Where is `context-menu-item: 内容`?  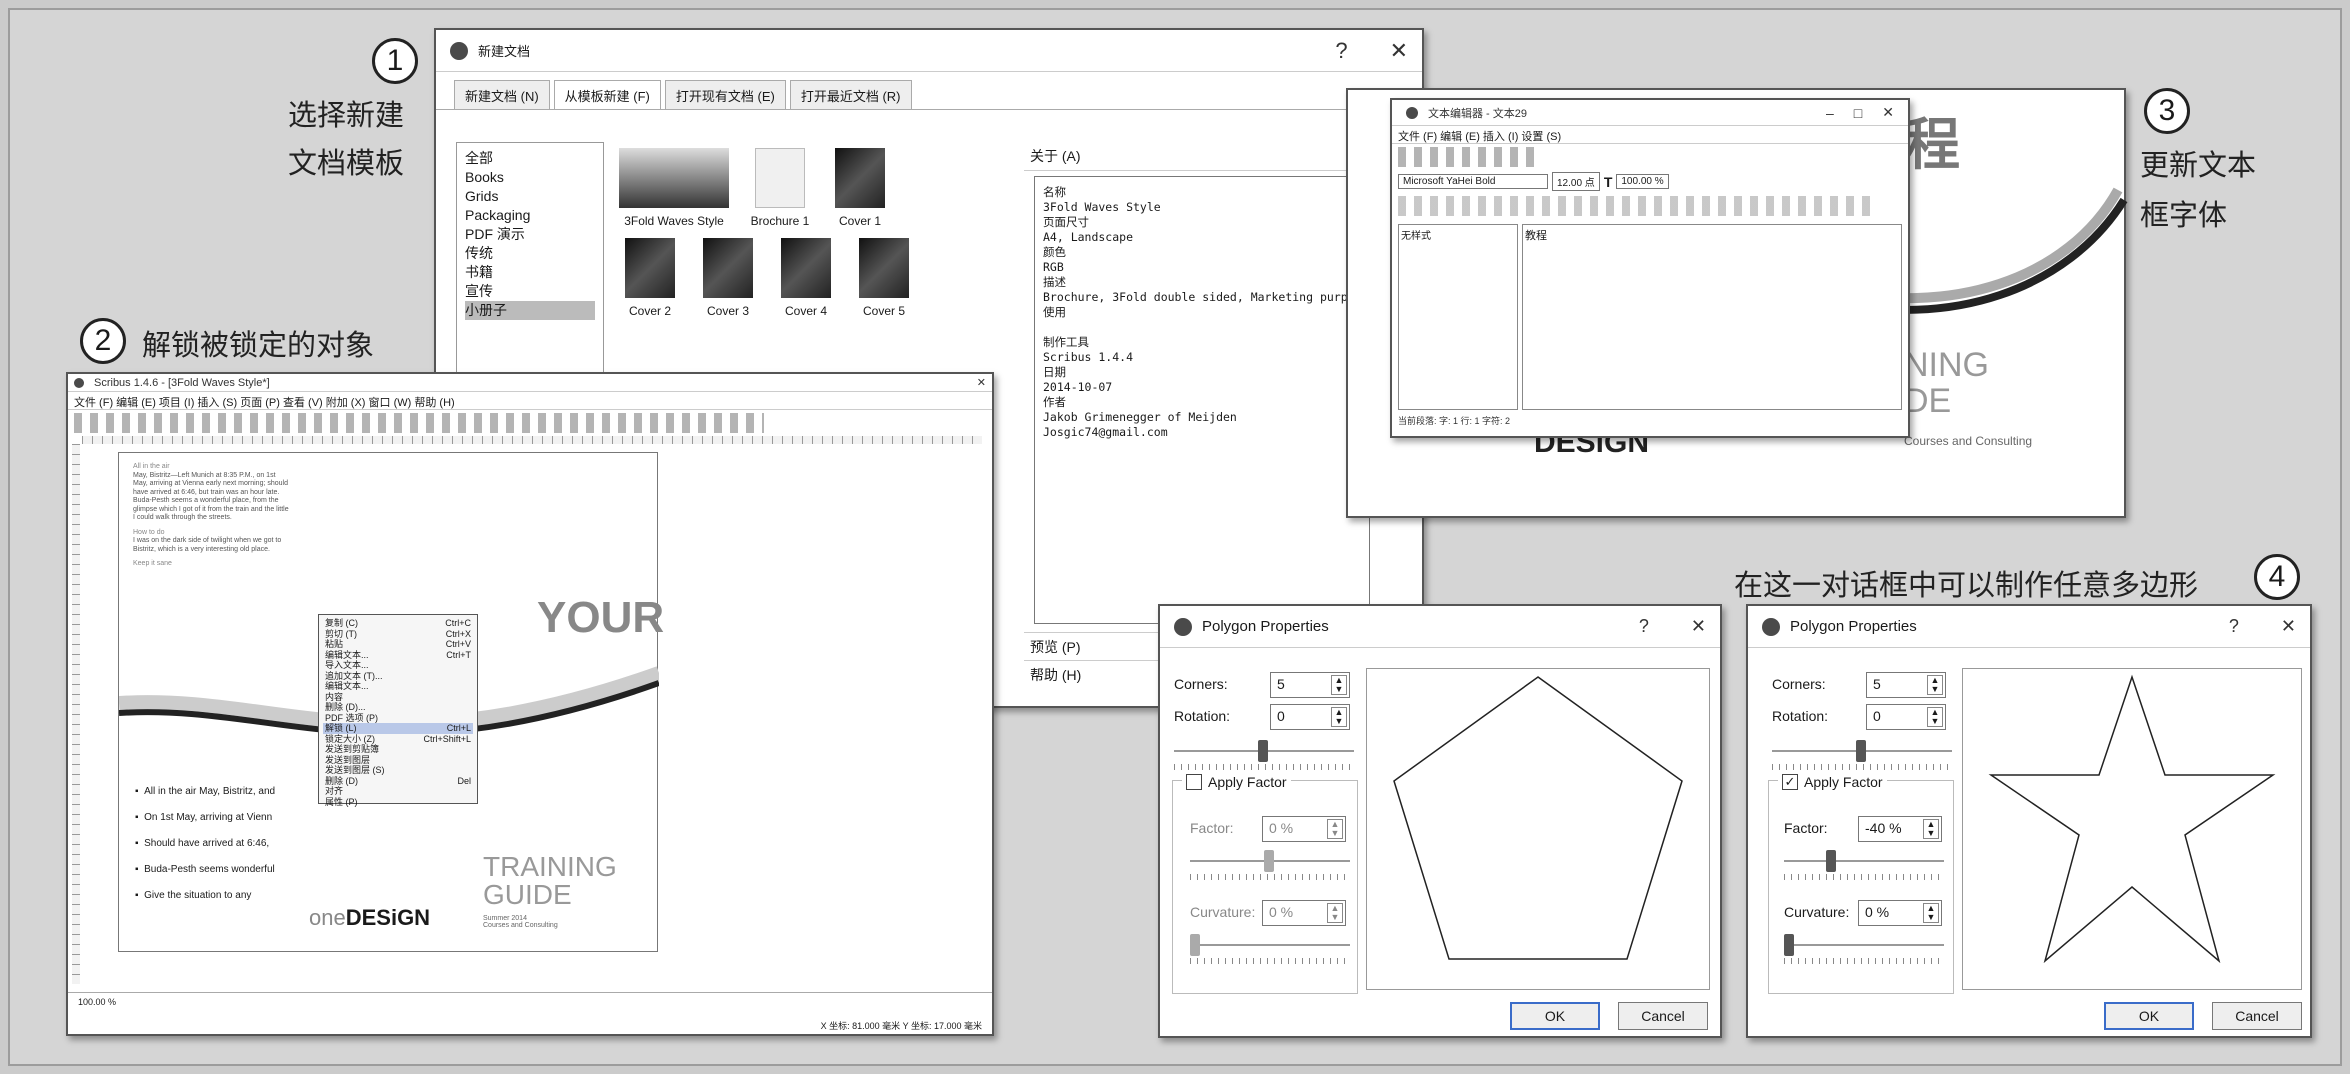 context-menu-item: 内容 is located at coordinates (398, 697).